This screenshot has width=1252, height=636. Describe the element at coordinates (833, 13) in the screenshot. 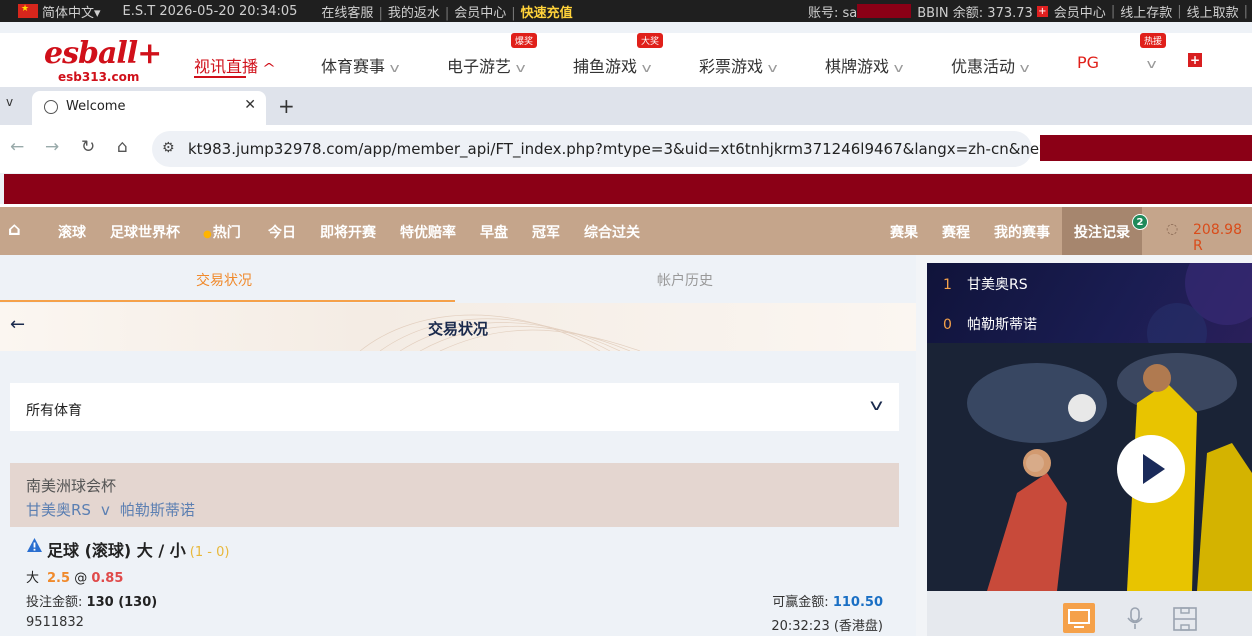

I see `account-label: 账号: sa` at that location.